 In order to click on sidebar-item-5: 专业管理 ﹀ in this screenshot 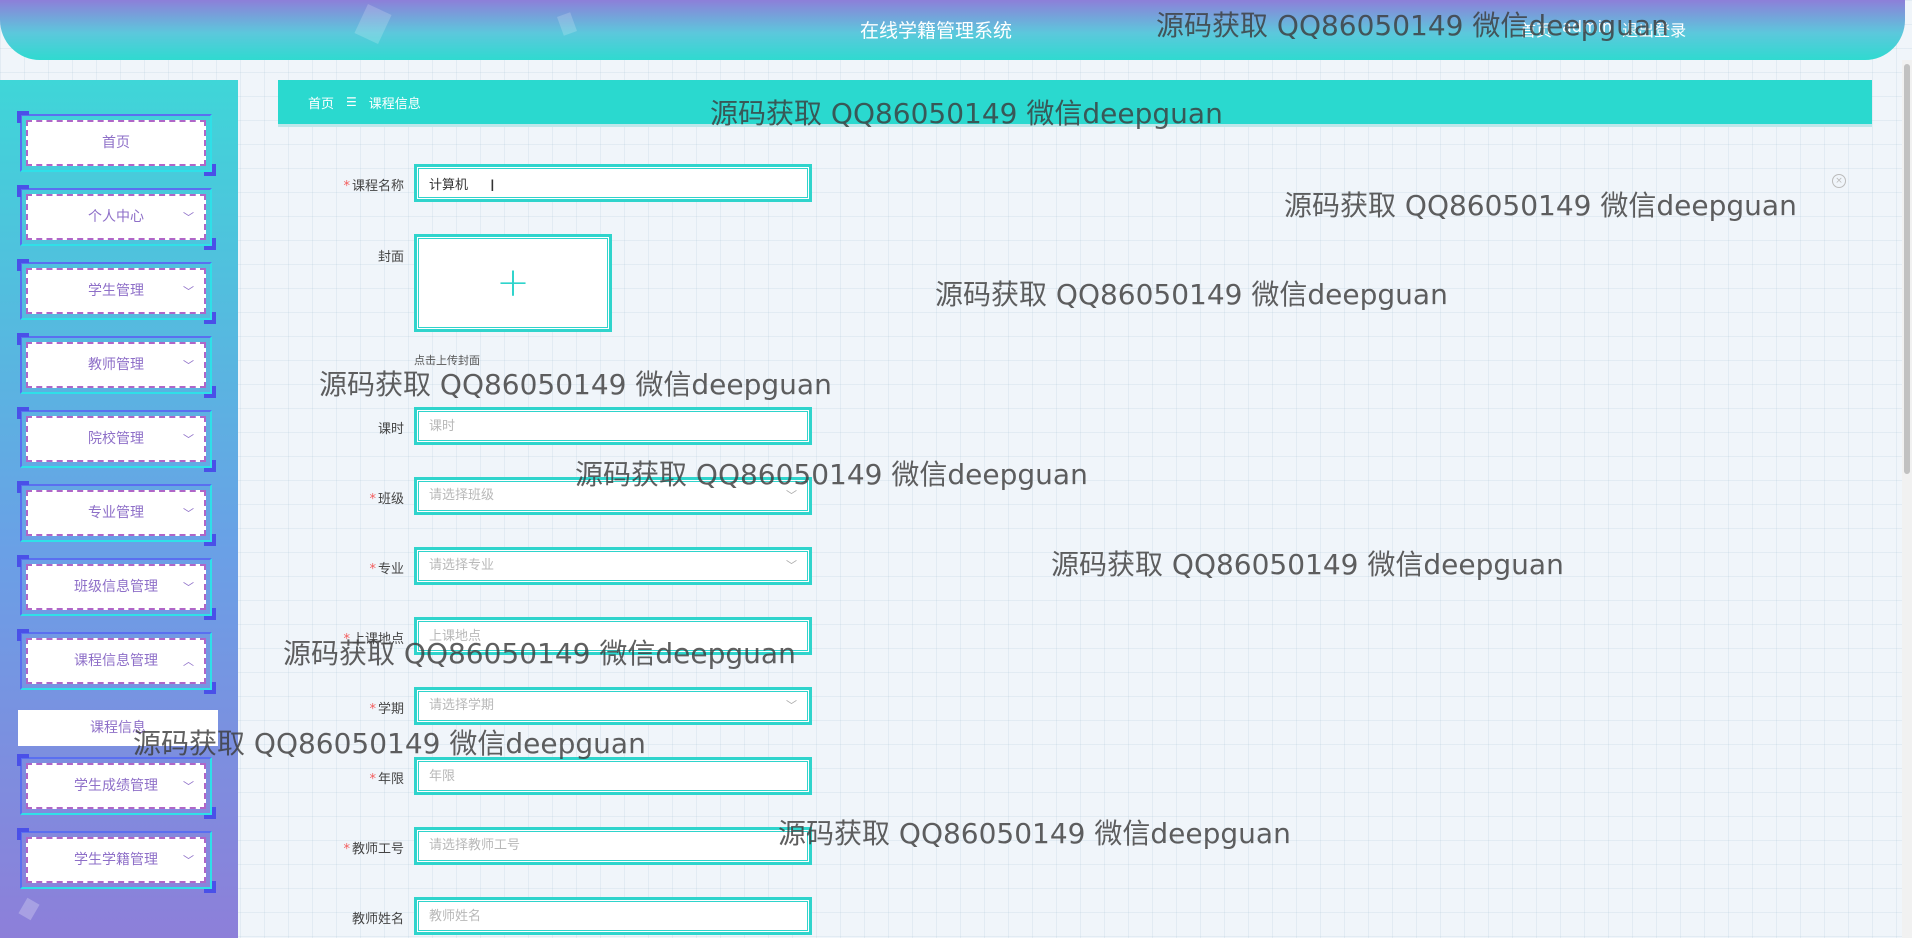, I will do `click(116, 513)`.